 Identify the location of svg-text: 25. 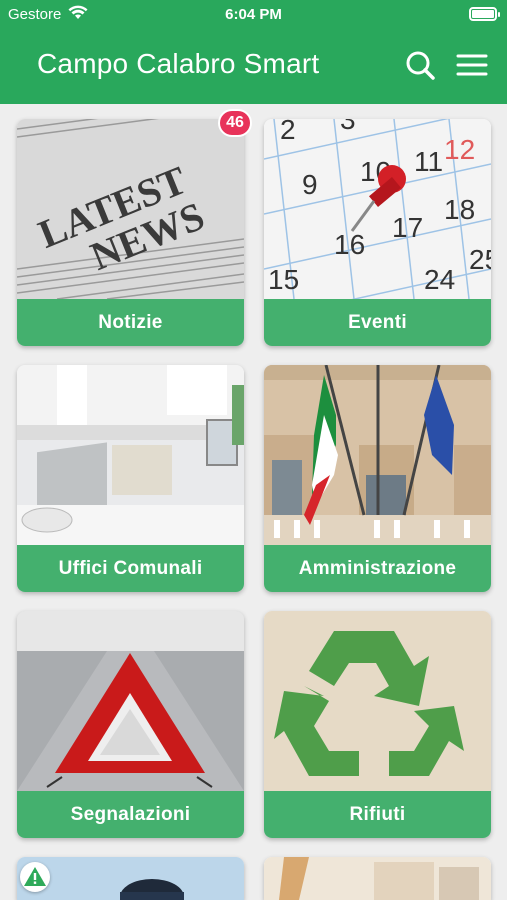
(480, 259).